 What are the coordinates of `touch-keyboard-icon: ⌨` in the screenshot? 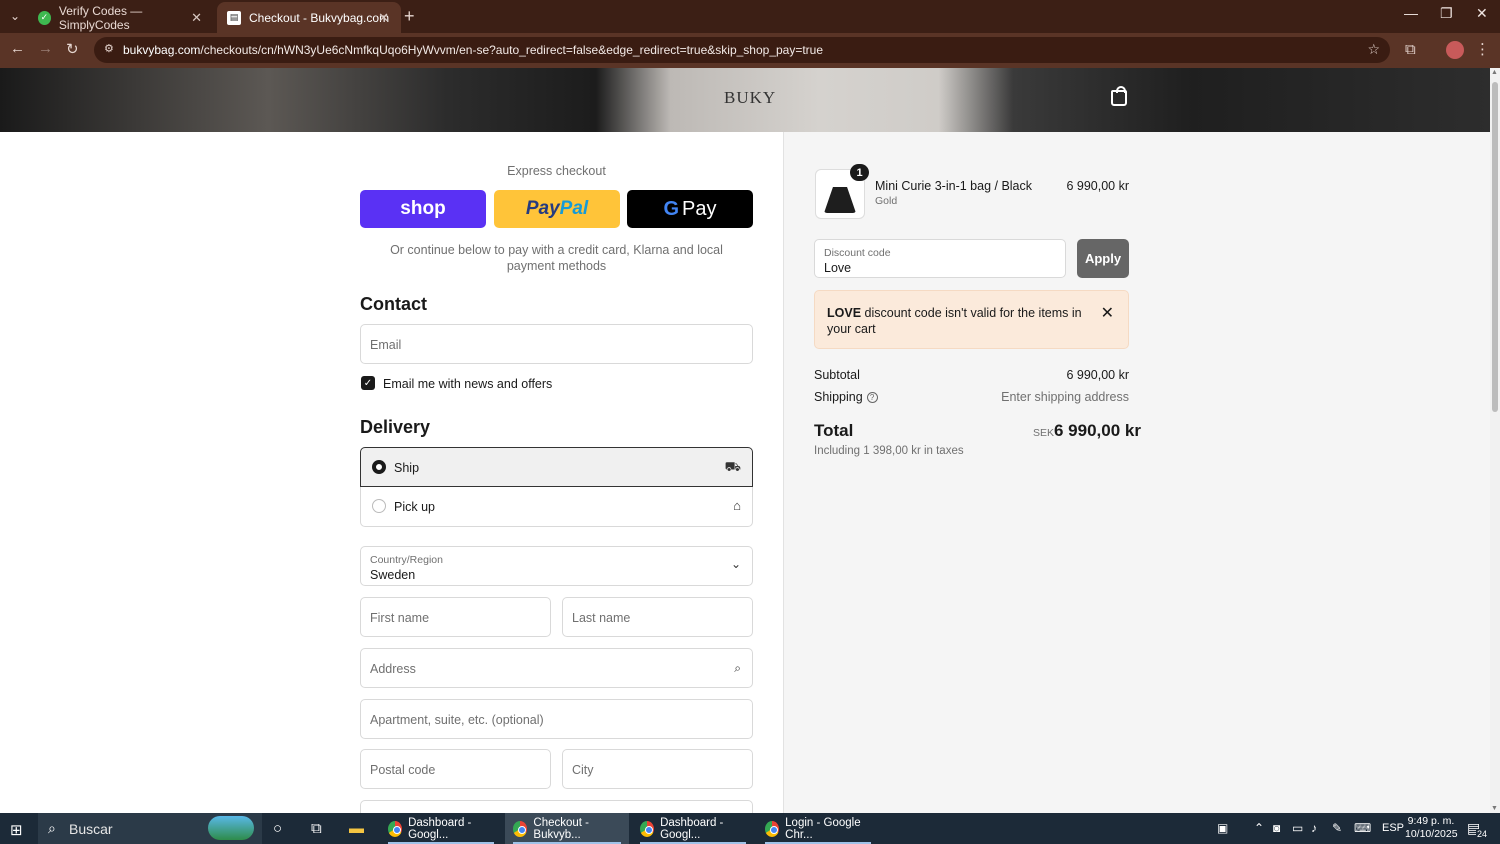 It's located at (1362, 828).